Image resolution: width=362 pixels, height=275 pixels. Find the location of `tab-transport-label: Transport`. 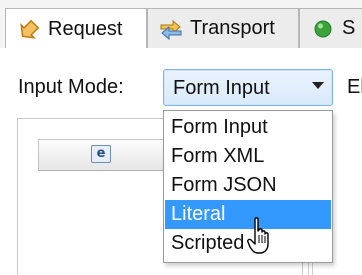

tab-transport-label: Transport is located at coordinates (232, 28).